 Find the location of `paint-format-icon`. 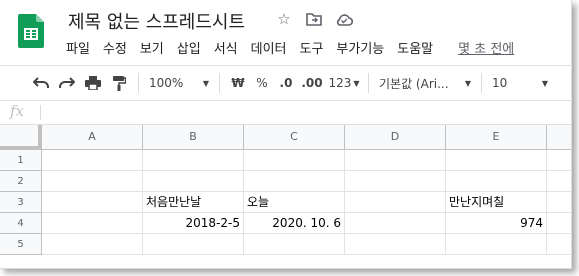

paint-format-icon is located at coordinates (119, 83).